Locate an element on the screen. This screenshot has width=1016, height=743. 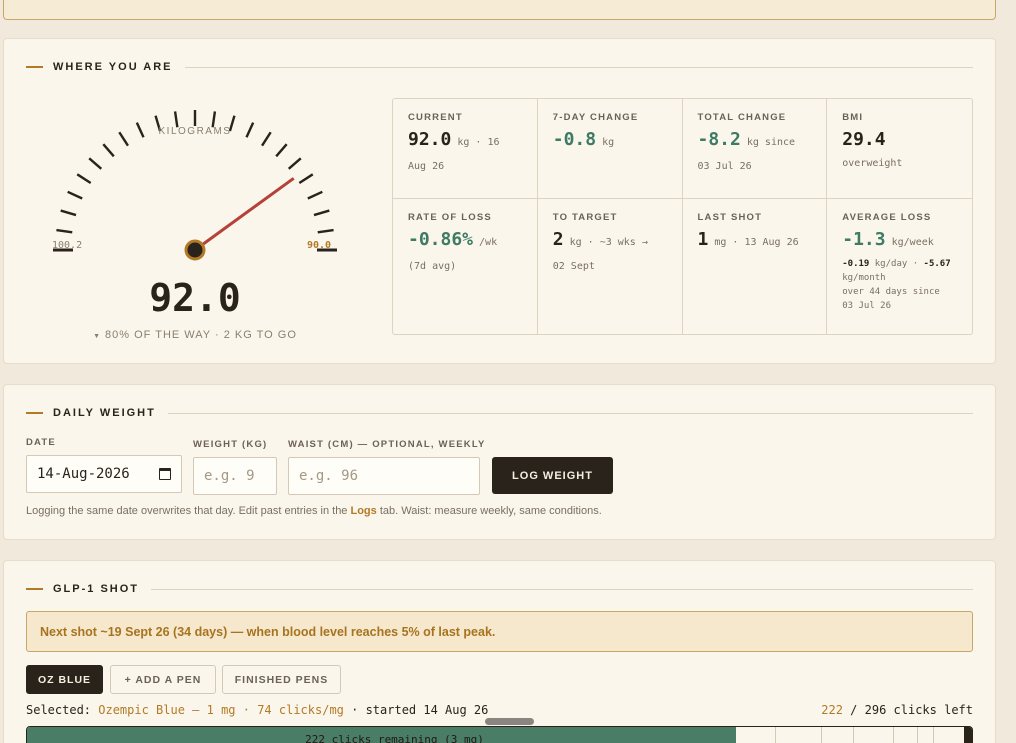
stat-unit: kg since is located at coordinates (771, 142).